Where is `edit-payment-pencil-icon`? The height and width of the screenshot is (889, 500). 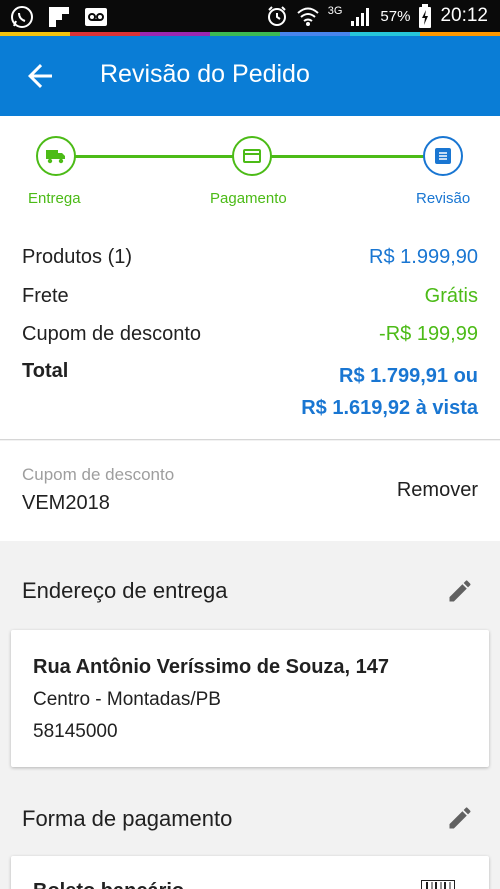 edit-payment-pencil-icon is located at coordinates (460, 818).